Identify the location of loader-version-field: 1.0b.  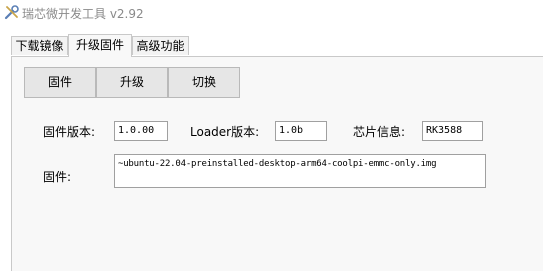
(301, 131).